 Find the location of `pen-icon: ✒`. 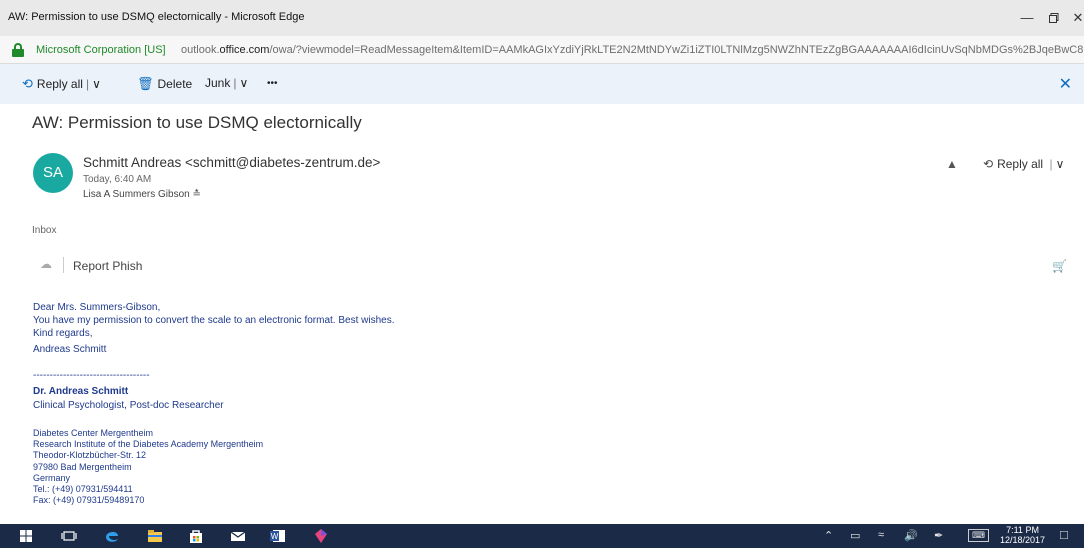

pen-icon: ✒ is located at coordinates (938, 535).